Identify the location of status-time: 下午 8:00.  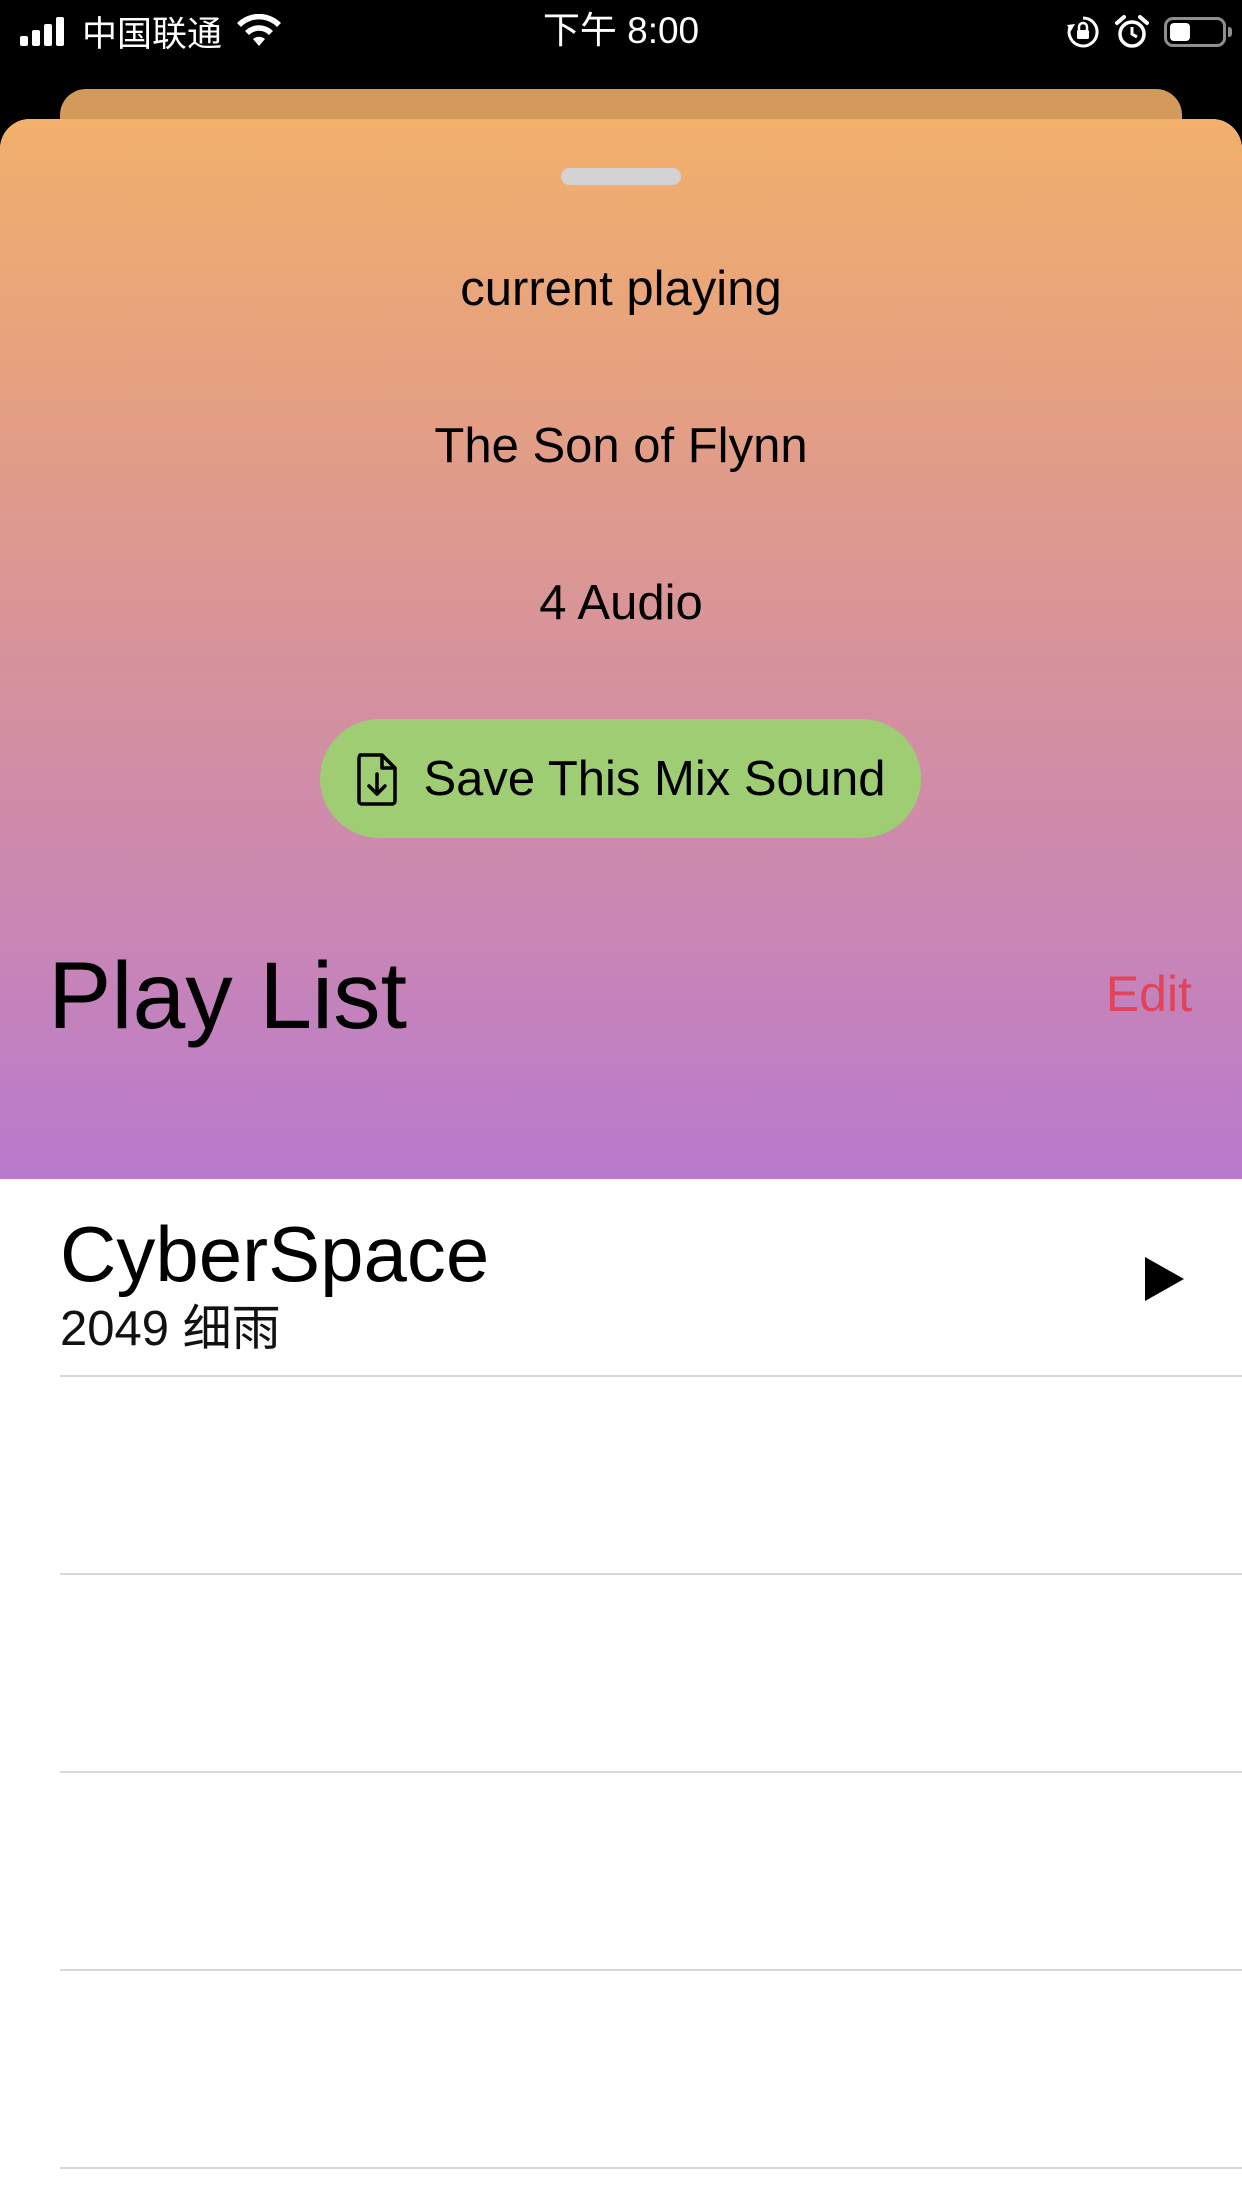
(621, 30).